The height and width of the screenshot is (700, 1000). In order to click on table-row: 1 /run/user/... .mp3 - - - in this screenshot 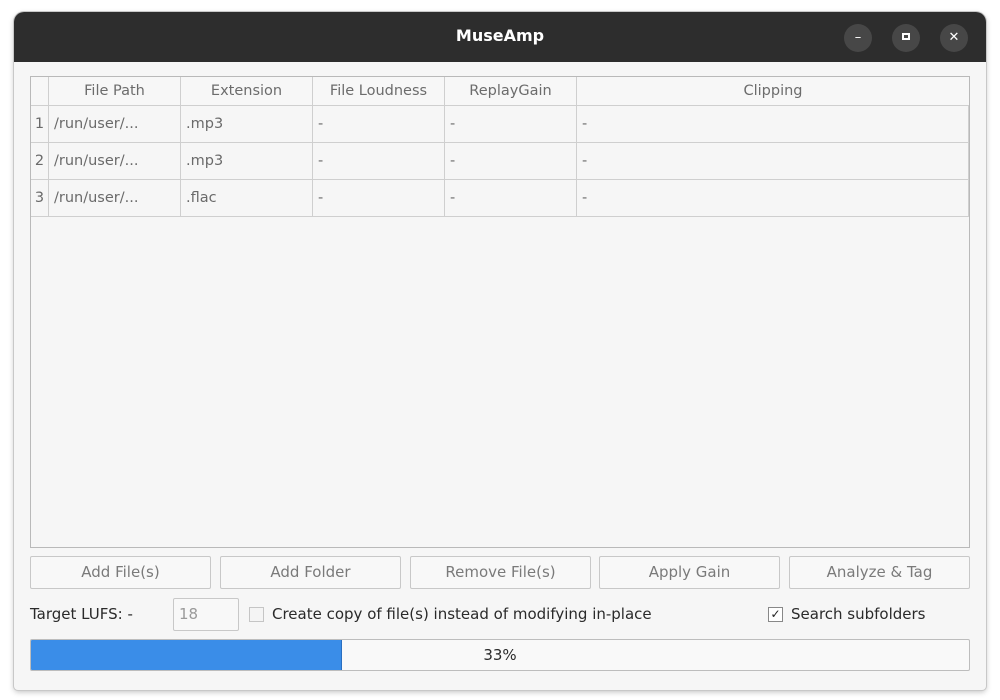, I will do `click(500, 124)`.